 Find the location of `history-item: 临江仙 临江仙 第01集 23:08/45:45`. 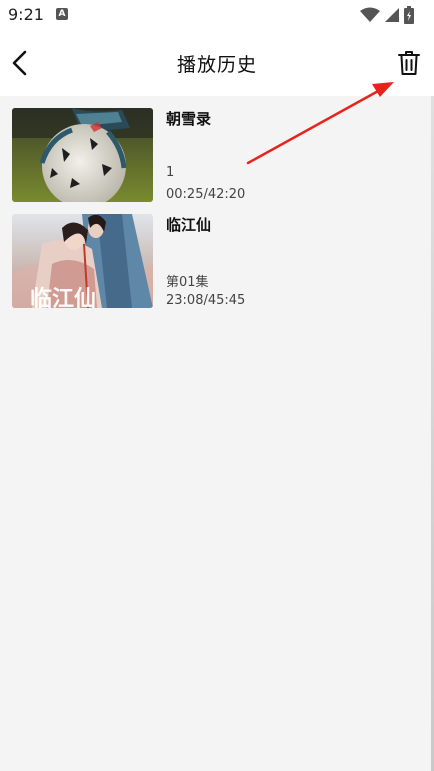

history-item: 临江仙 临江仙 第01集 23:08/45:45 is located at coordinates (217, 255).